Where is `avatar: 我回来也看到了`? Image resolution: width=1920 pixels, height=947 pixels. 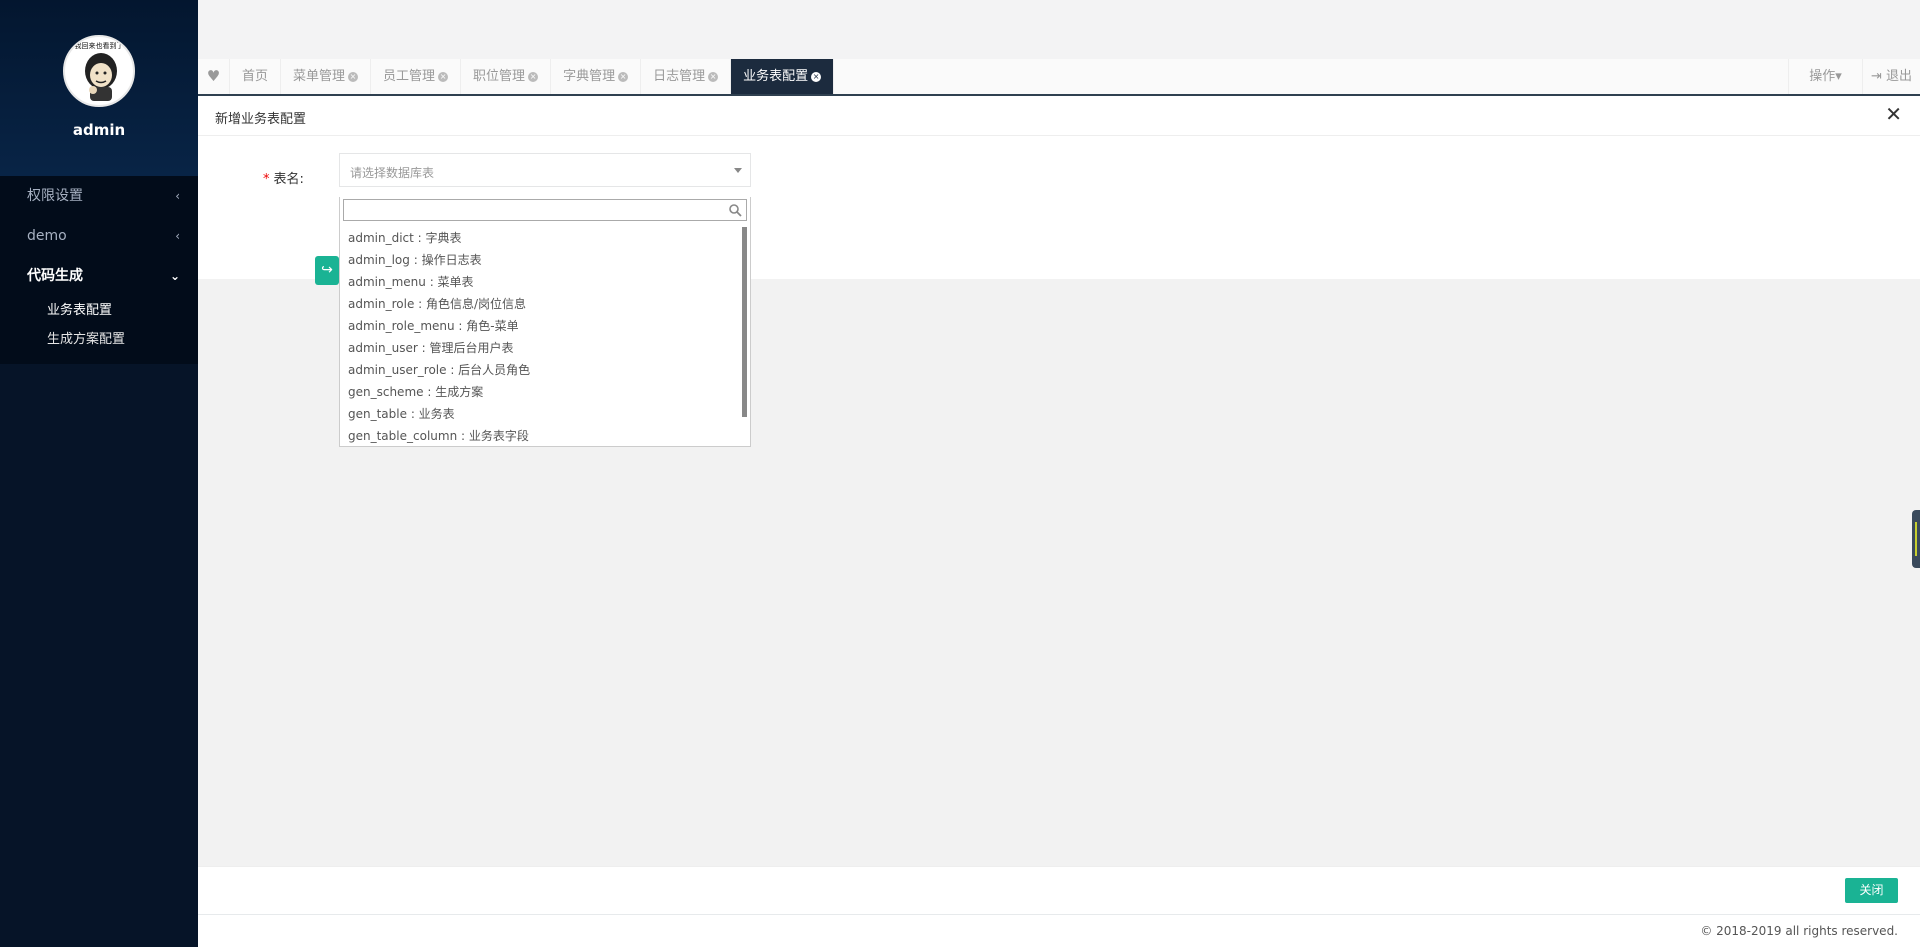 avatar: 我回来也看到了 is located at coordinates (99, 71).